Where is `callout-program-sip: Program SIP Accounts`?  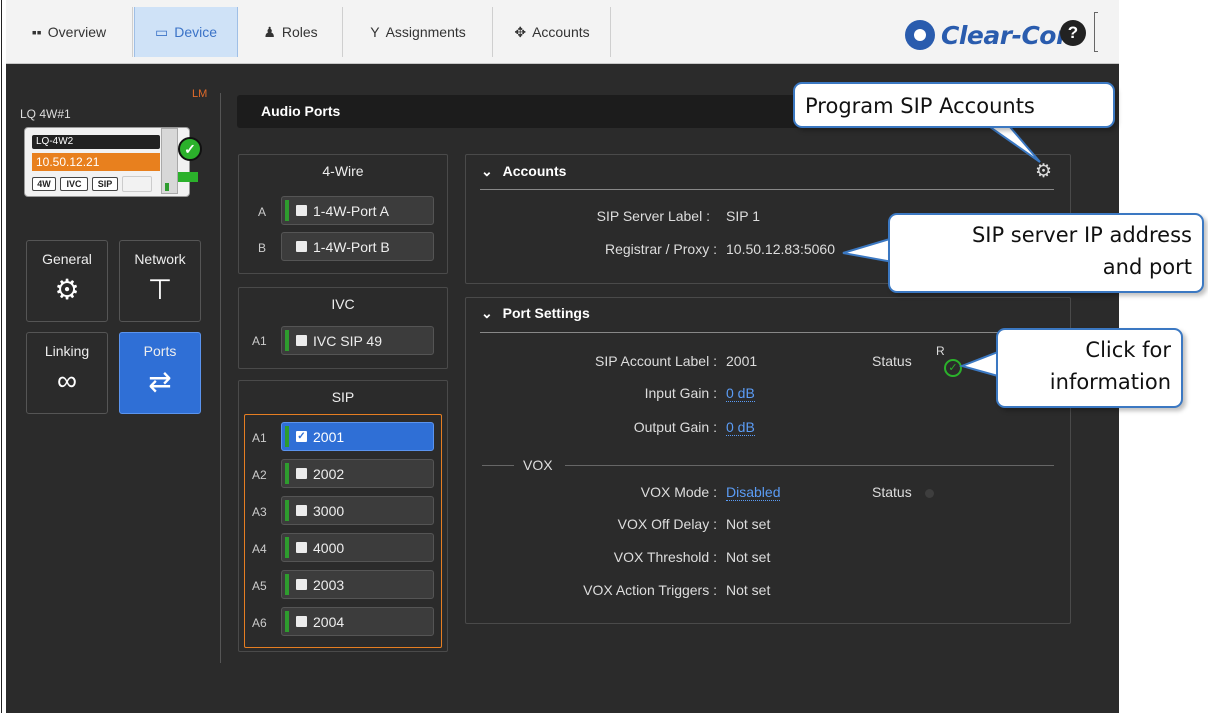 callout-program-sip: Program SIP Accounts is located at coordinates (954, 105).